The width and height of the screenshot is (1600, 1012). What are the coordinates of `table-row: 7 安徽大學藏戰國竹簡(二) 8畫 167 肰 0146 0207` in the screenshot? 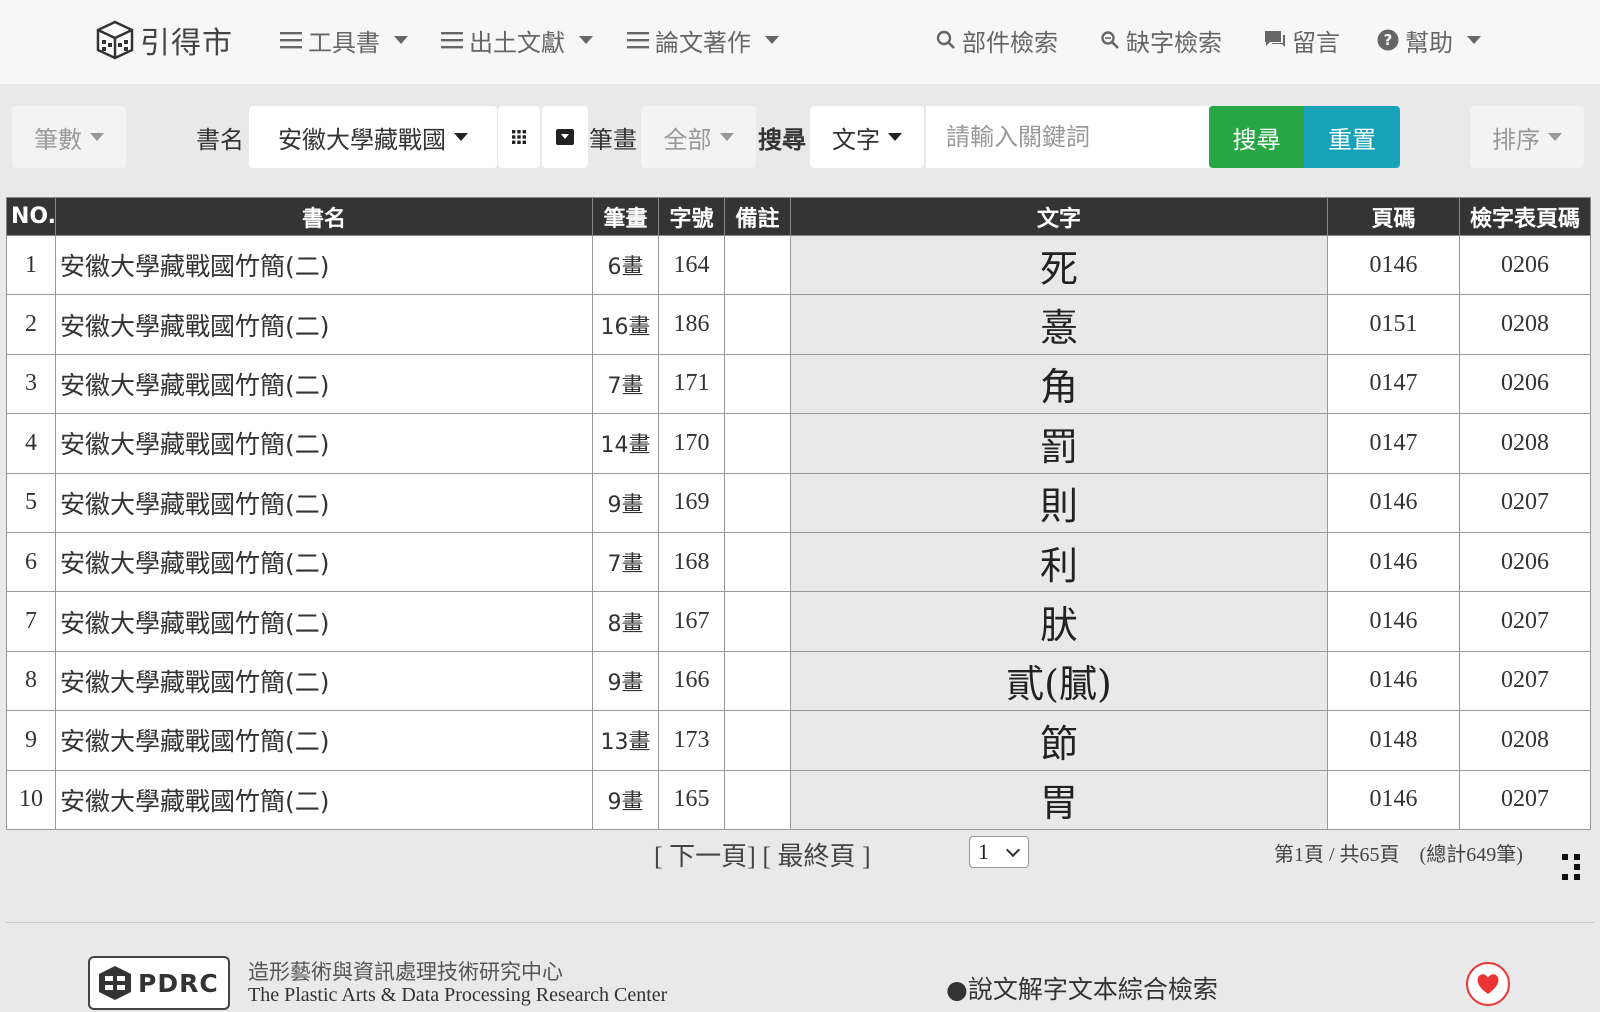 It's located at (798, 621).